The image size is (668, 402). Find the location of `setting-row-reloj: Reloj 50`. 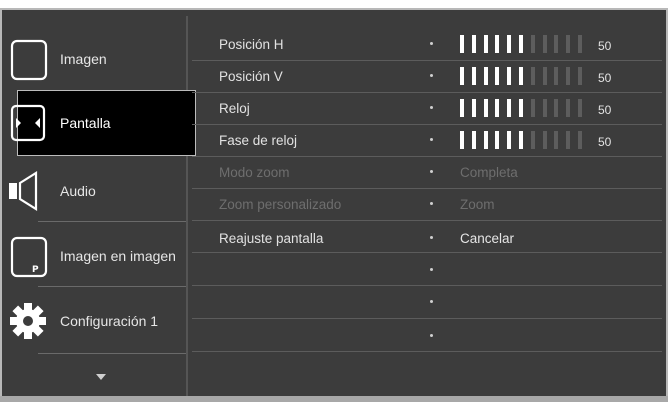

setting-row-reloj: Reloj 50 is located at coordinates (422, 109).